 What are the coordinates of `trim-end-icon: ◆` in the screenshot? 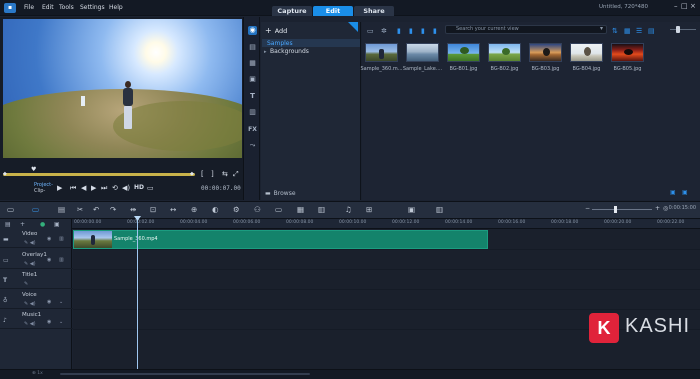 It's located at (192, 174).